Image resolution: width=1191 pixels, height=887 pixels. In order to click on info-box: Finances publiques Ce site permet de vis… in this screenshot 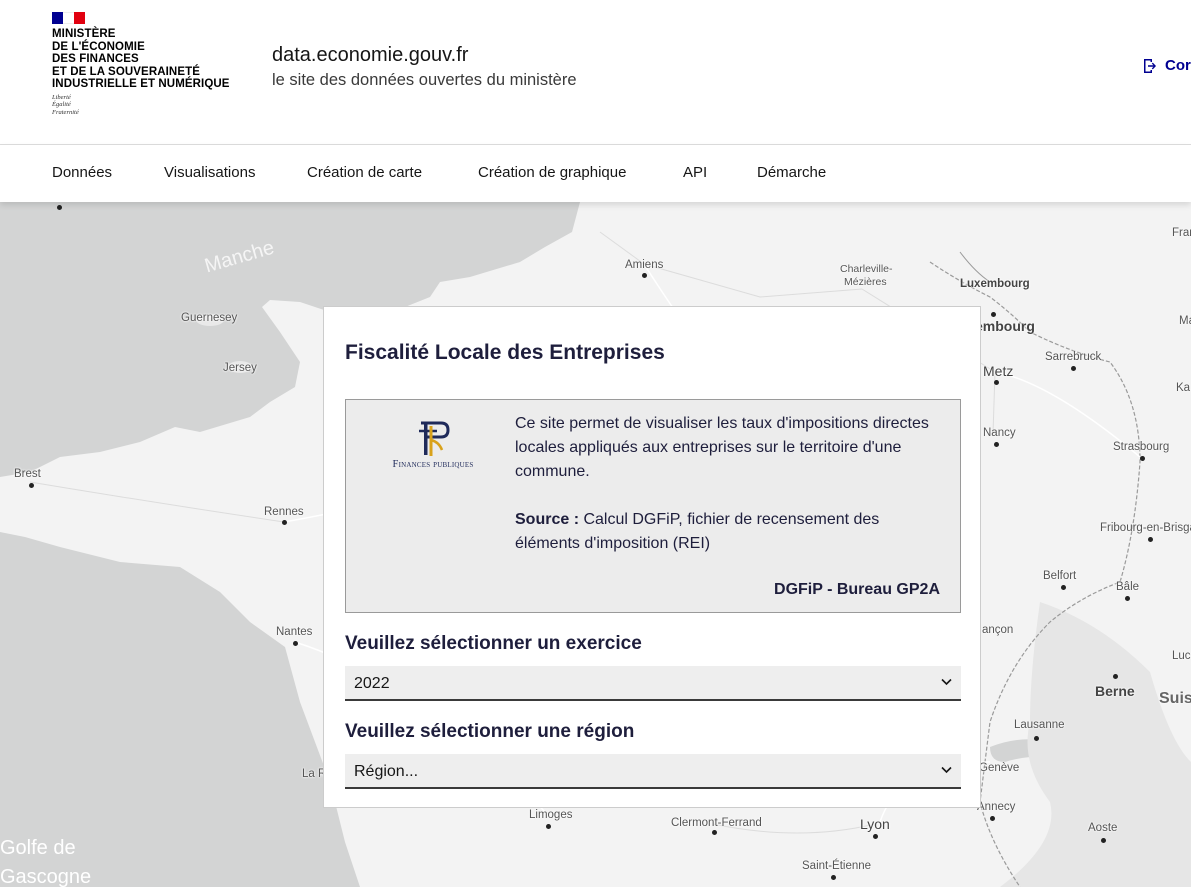, I will do `click(653, 506)`.